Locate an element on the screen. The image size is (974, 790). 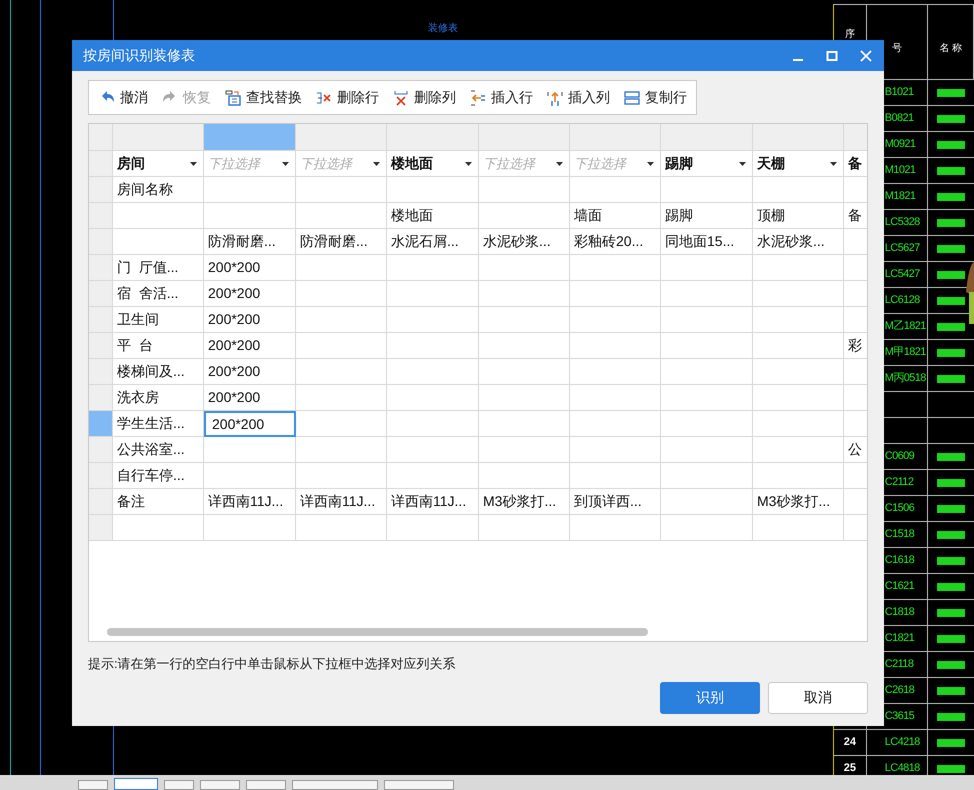
table-cell: 墙面 is located at coordinates (615, 216).